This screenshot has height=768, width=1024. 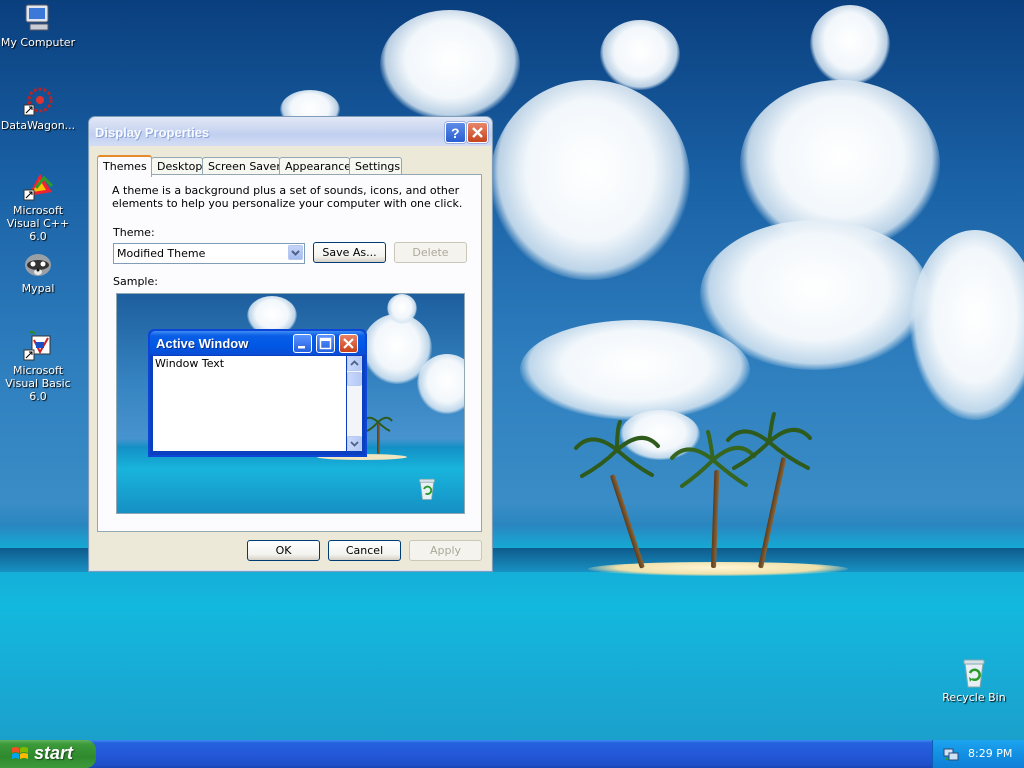 I want to click on theme-select: Modified Theme, so click(x=209, y=253).